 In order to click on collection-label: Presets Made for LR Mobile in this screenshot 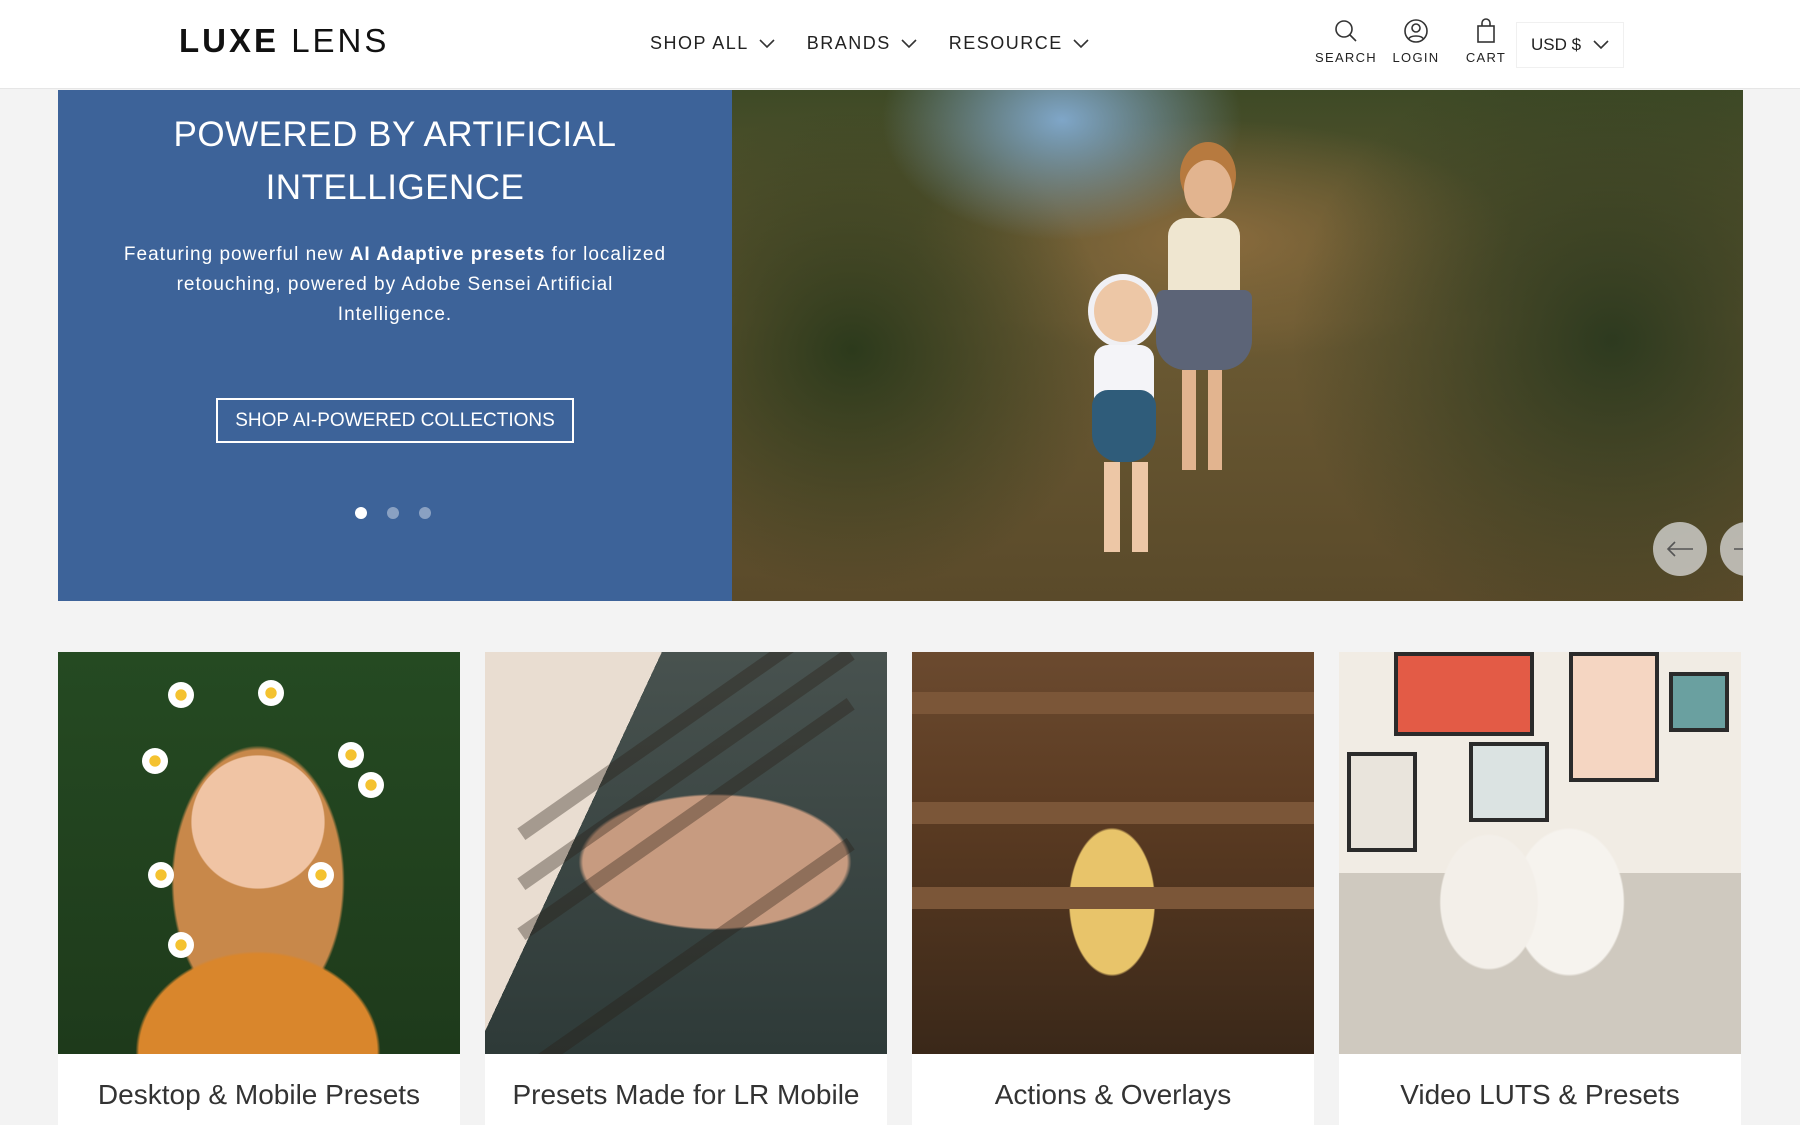, I will do `click(686, 1094)`.